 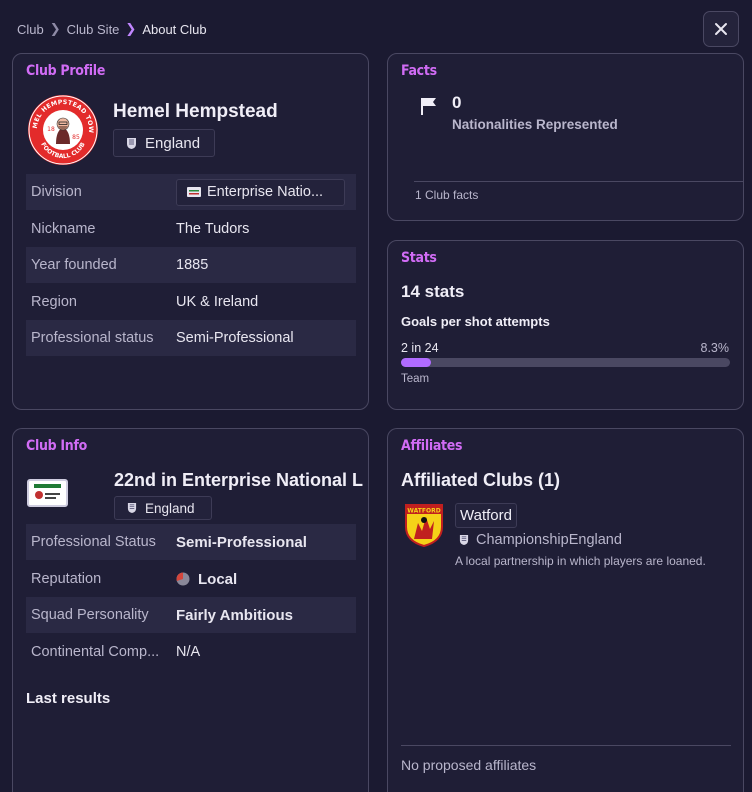 I want to click on panel-title: Affiliates, so click(x=432, y=446).